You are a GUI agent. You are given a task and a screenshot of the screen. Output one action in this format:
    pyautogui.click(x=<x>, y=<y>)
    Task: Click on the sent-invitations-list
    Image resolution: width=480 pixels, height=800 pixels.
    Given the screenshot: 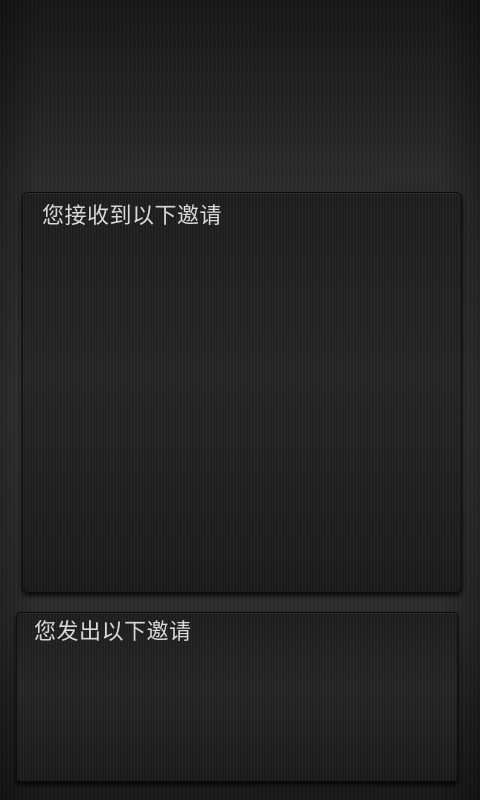 What is the action you would take?
    pyautogui.click(x=237, y=717)
    